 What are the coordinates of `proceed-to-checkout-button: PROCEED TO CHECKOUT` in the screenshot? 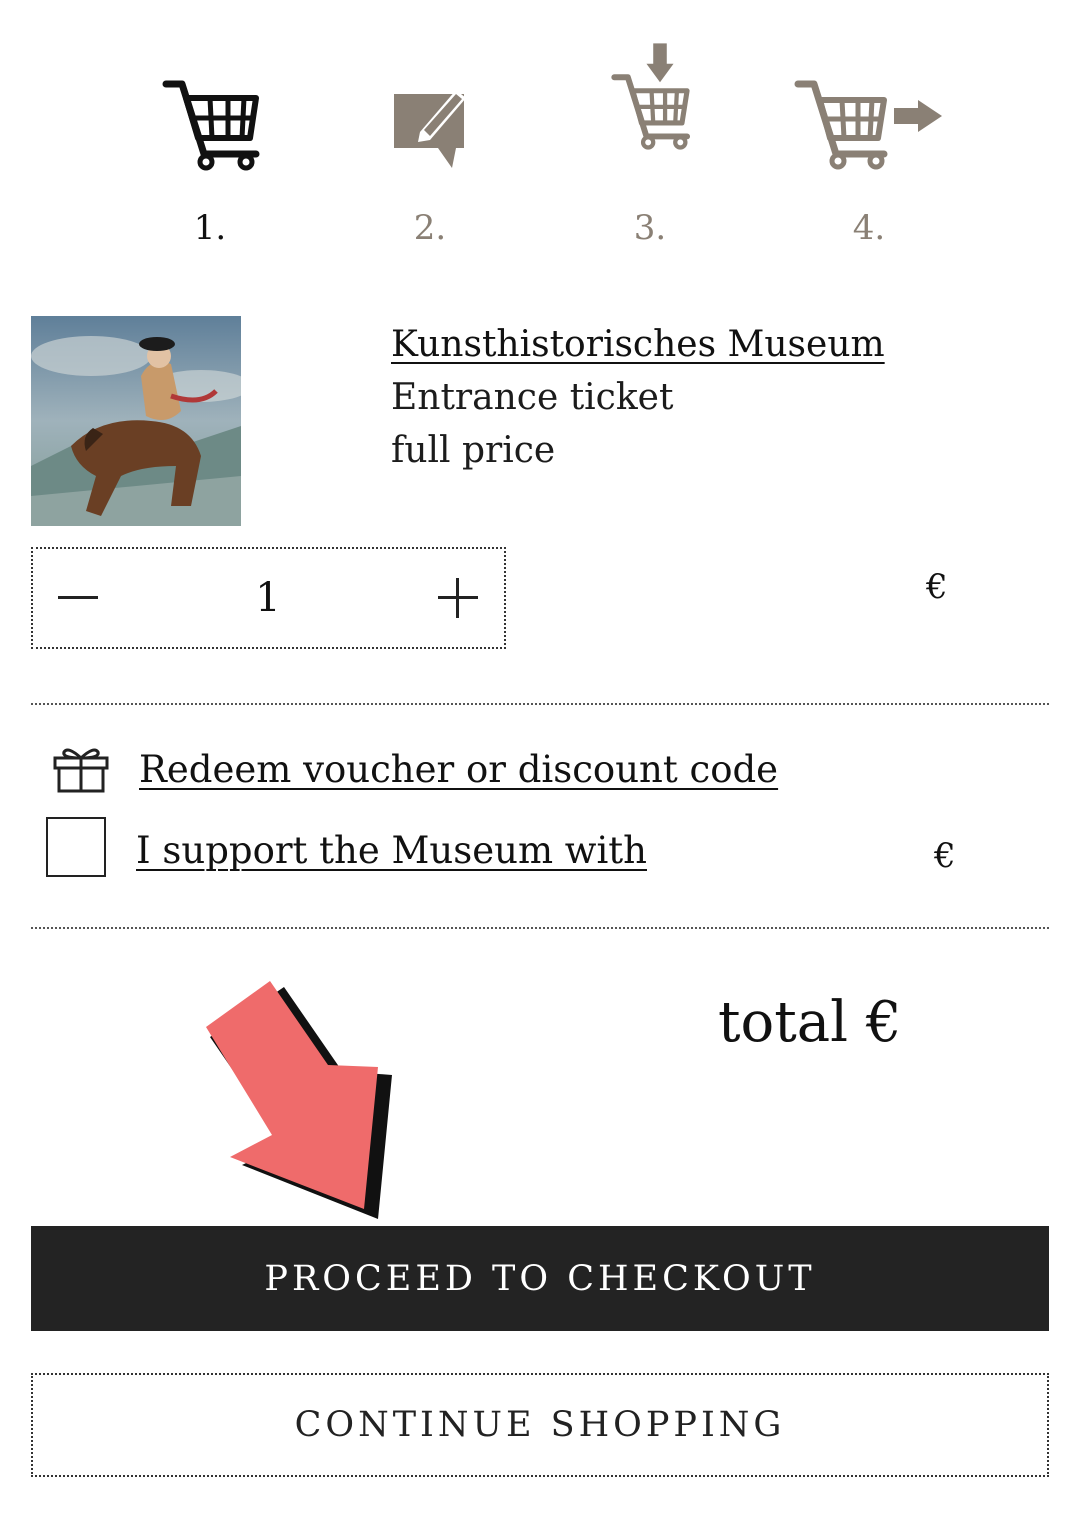 It's located at (540, 1278).